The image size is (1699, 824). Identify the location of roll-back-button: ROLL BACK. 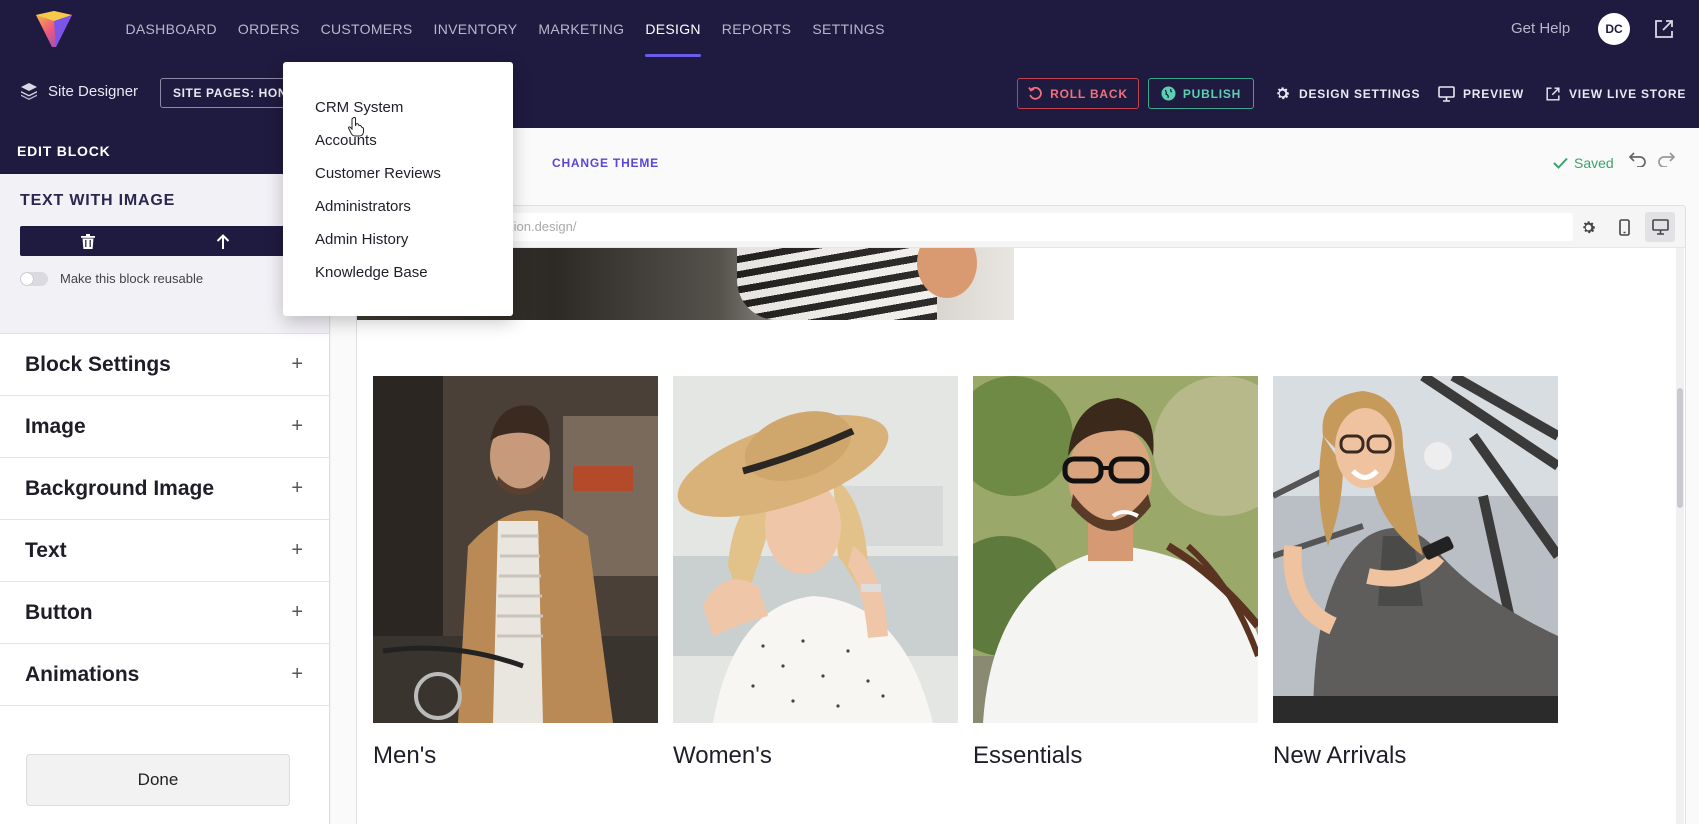
(1078, 93).